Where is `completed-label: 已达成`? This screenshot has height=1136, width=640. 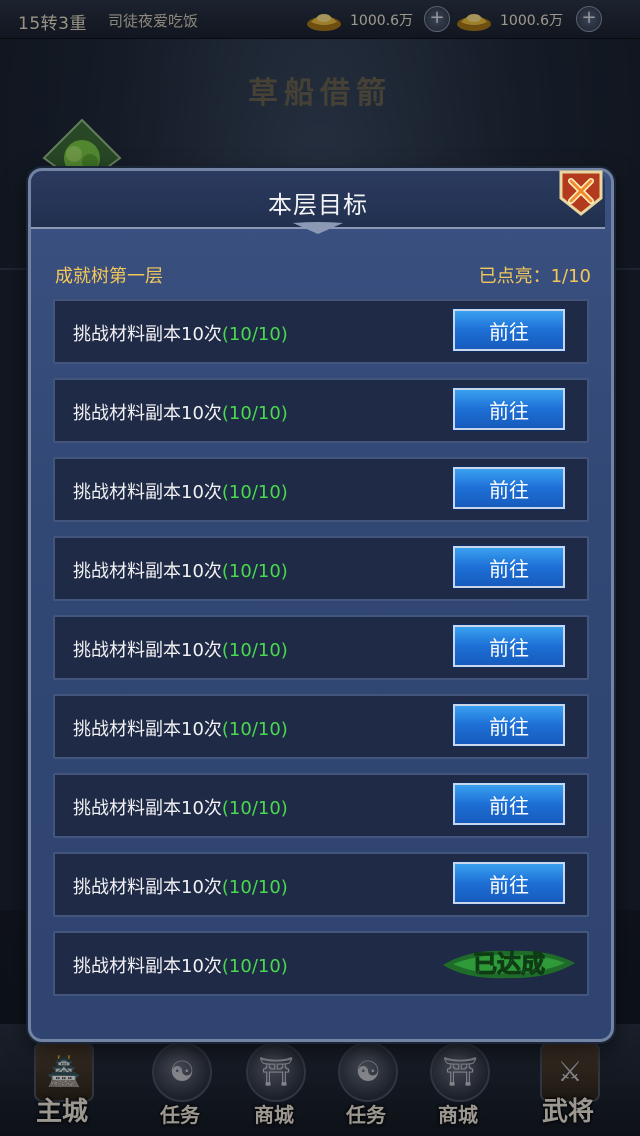
completed-label: 已达成 is located at coordinates (509, 964).